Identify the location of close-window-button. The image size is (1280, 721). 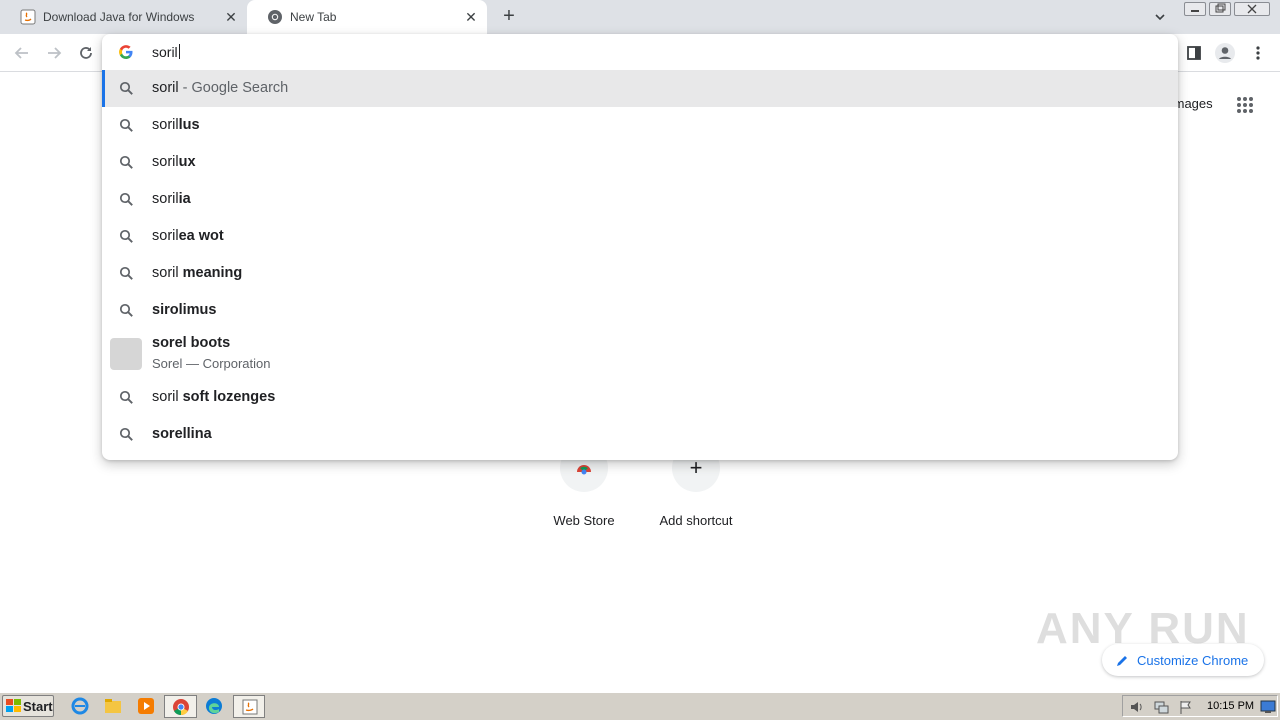
(1252, 9).